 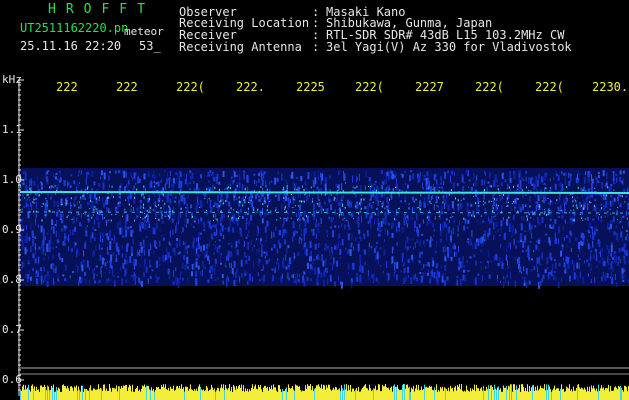 What do you see at coordinates (12, 329) in the screenshot?
I see `y-tick-label: 0.7` at bounding box center [12, 329].